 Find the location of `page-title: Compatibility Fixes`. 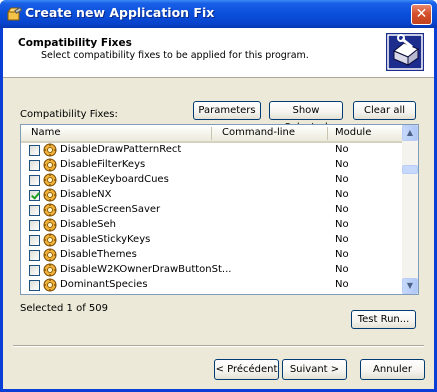

page-title: Compatibility Fixes is located at coordinates (75, 43).